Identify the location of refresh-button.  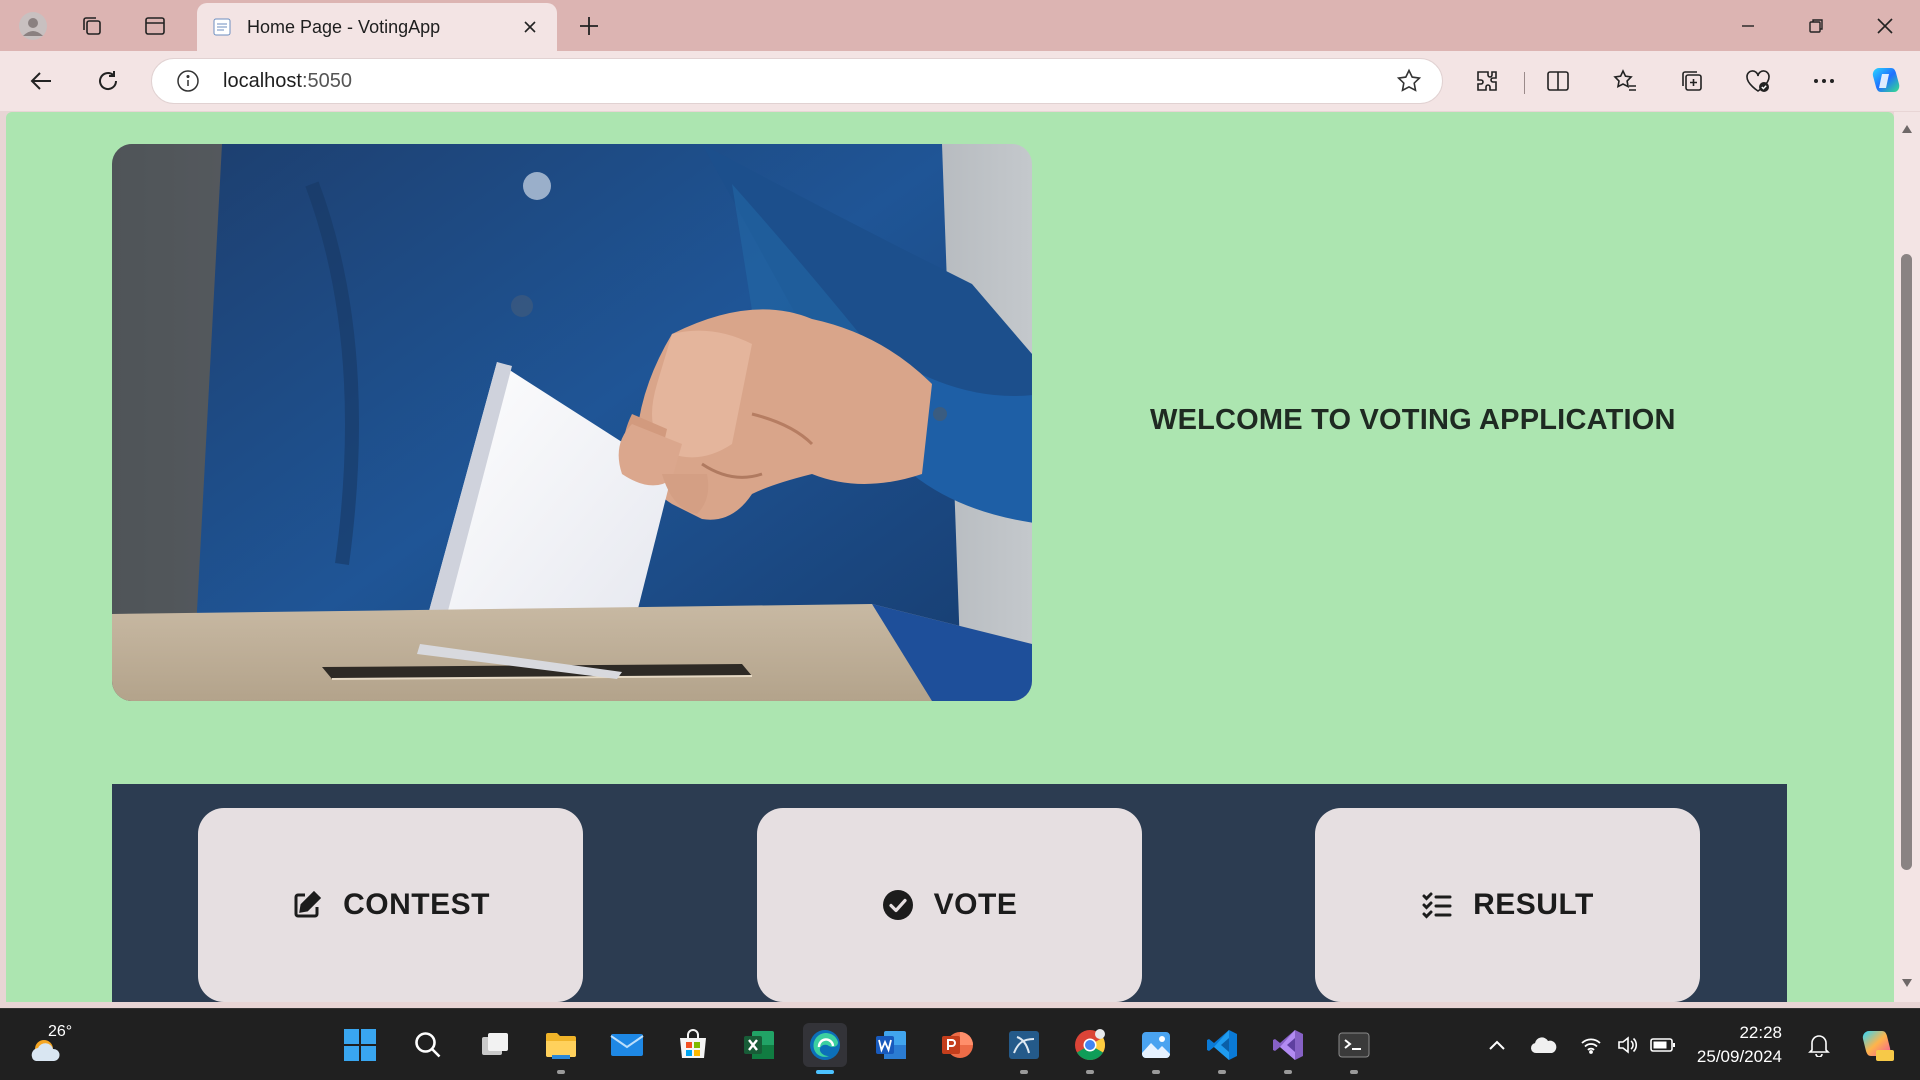
(108, 81).